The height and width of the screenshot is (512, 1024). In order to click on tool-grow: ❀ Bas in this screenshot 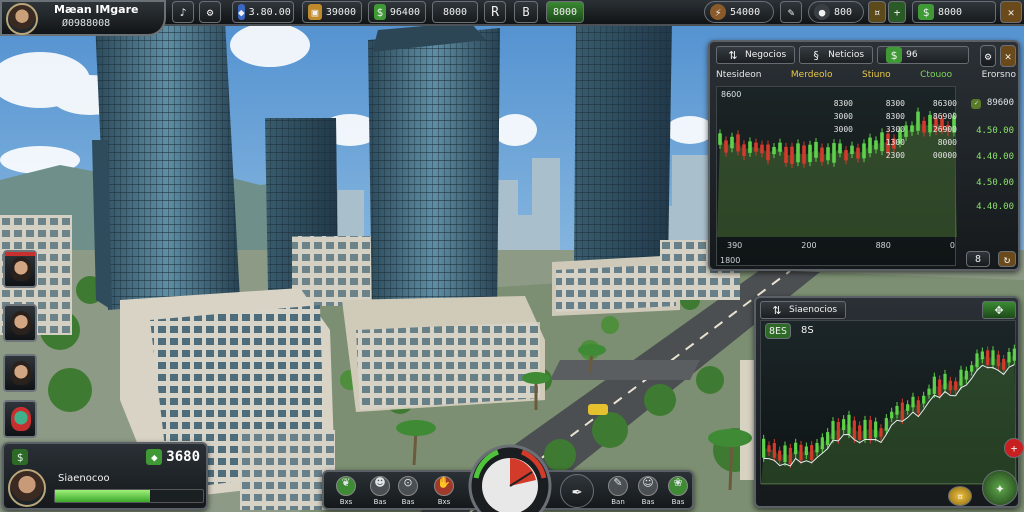, I will do `click(678, 492)`.